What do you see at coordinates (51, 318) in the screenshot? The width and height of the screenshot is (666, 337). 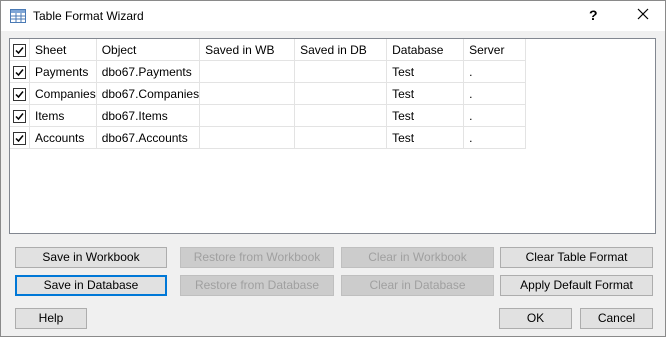 I see `help-button: Help` at bounding box center [51, 318].